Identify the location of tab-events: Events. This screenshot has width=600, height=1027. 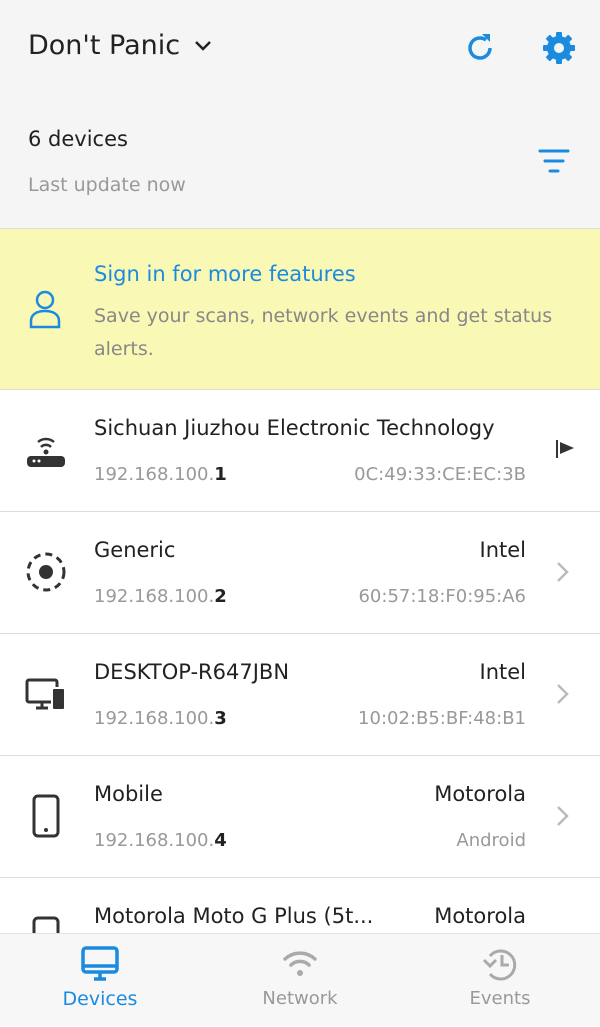
(500, 980).